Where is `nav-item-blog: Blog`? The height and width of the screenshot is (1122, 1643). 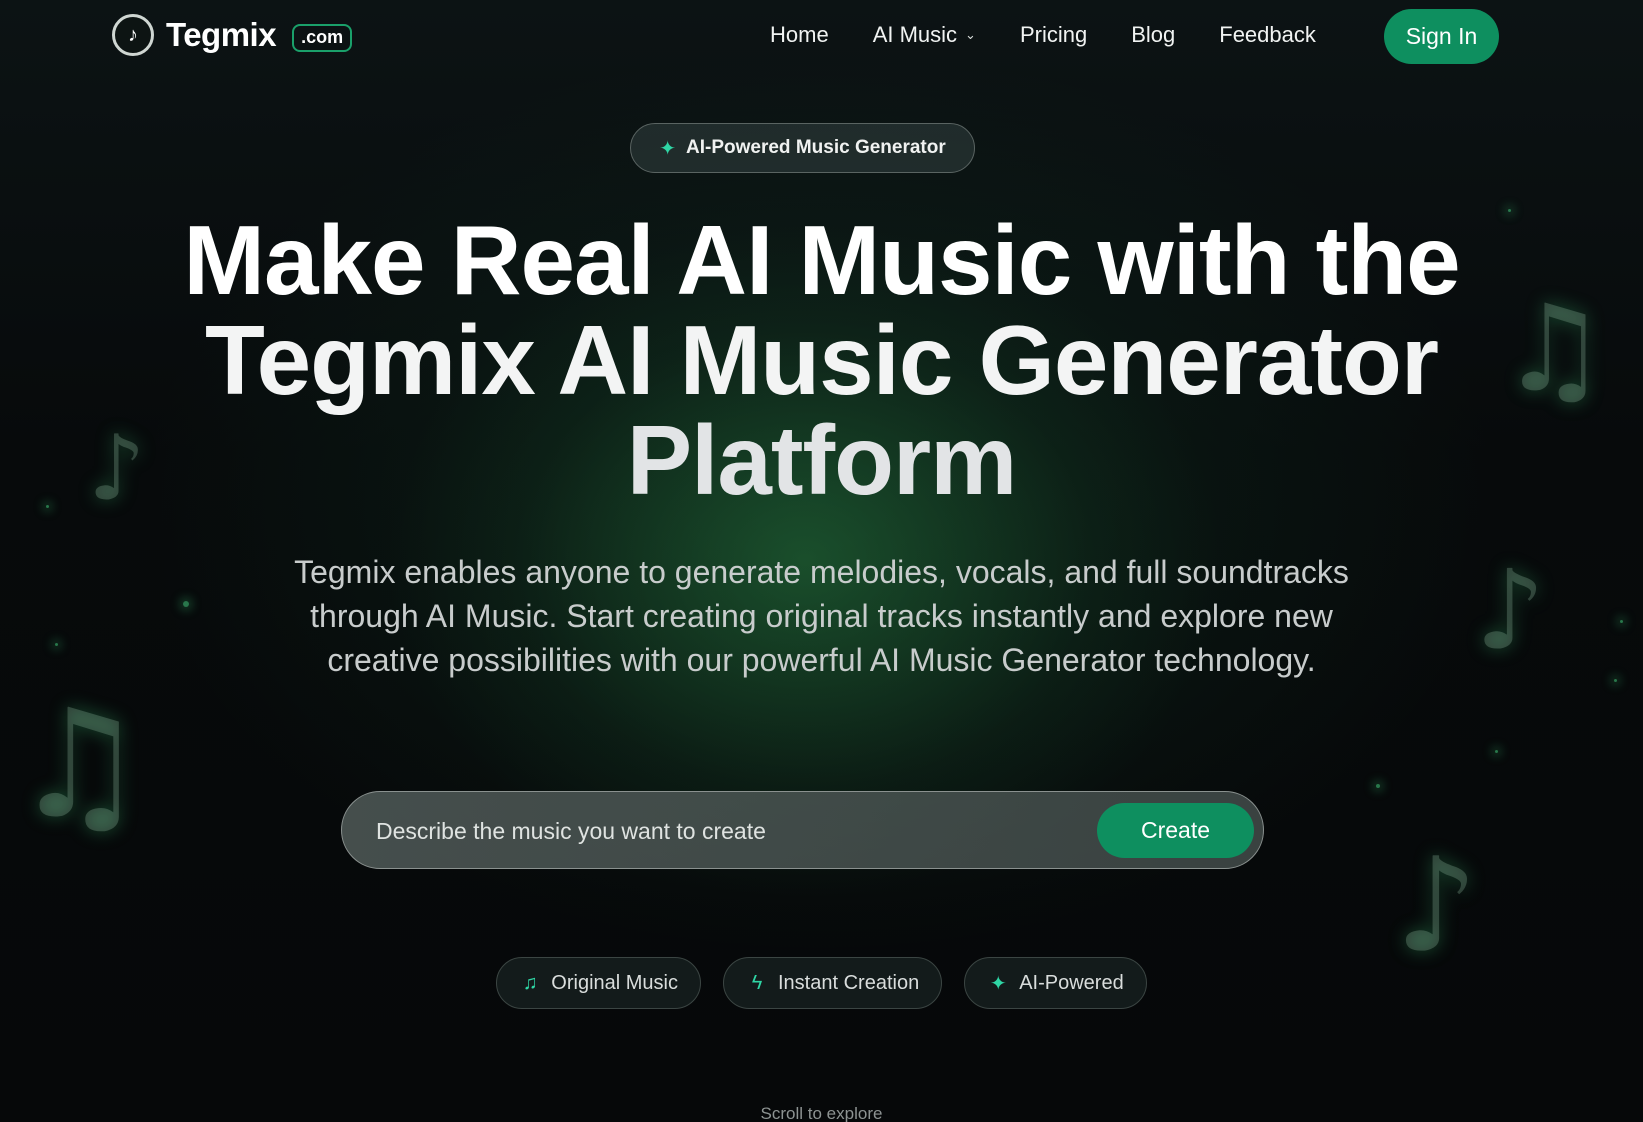 nav-item-blog: Blog is located at coordinates (1153, 35).